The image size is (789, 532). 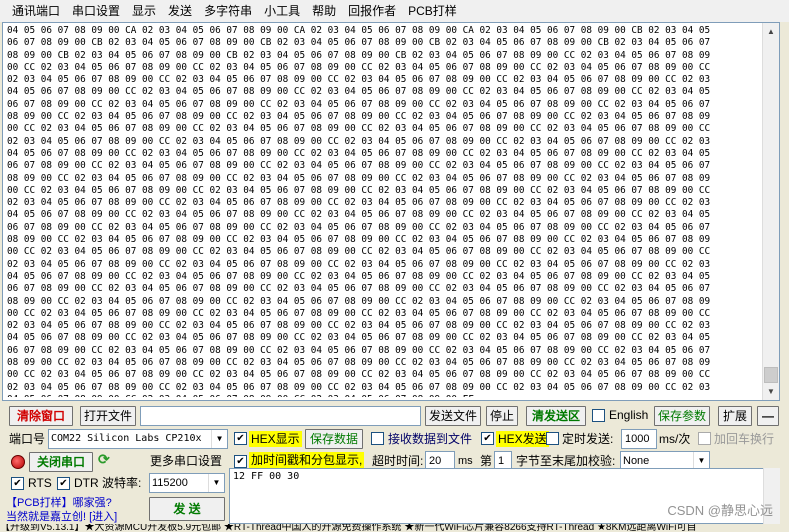 I want to click on interval-unit: ms/次, so click(x=675, y=439).